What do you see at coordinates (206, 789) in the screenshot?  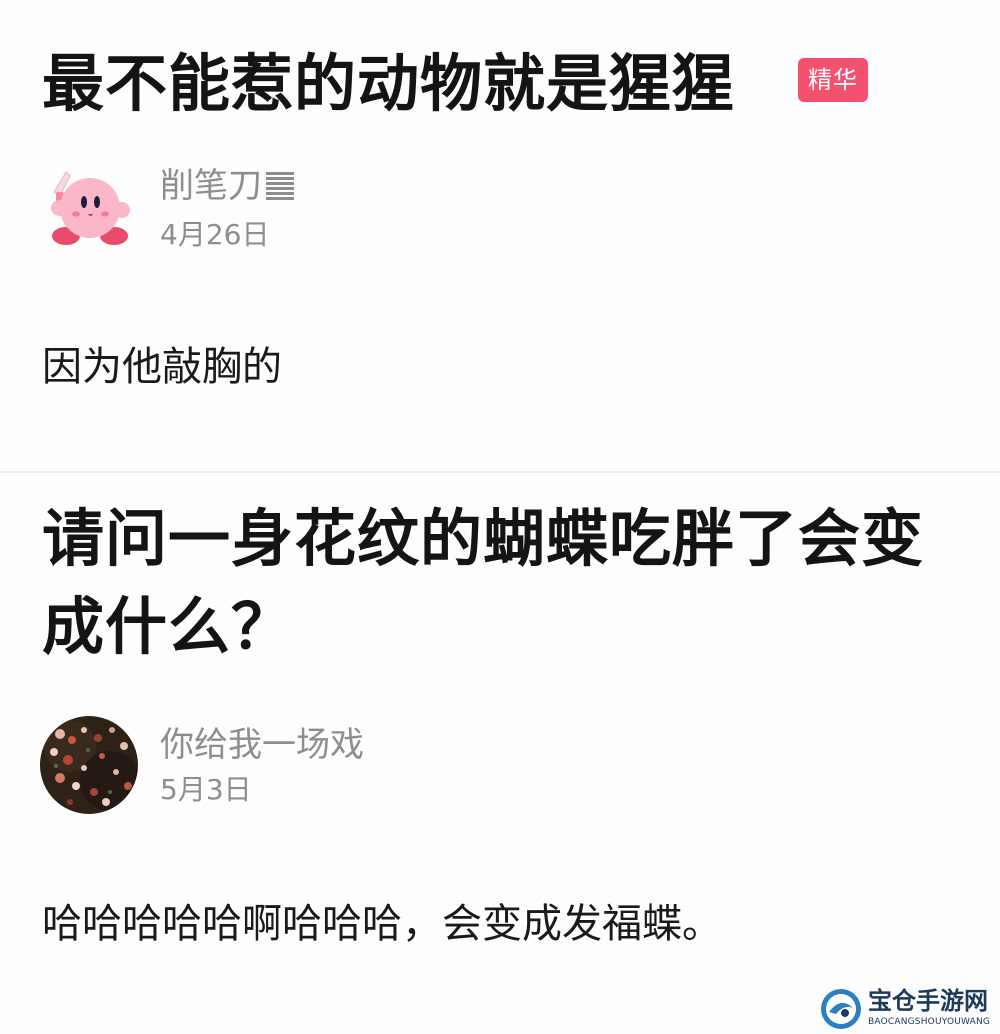 I see `post-date: 5月3日` at bounding box center [206, 789].